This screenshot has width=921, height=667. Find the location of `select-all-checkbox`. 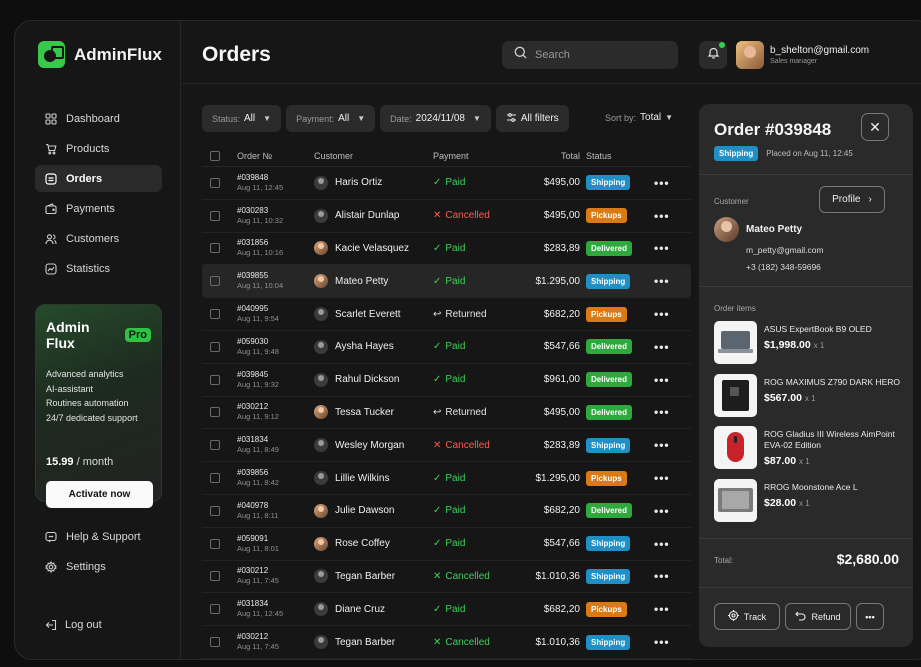

select-all-checkbox is located at coordinates (215, 155).